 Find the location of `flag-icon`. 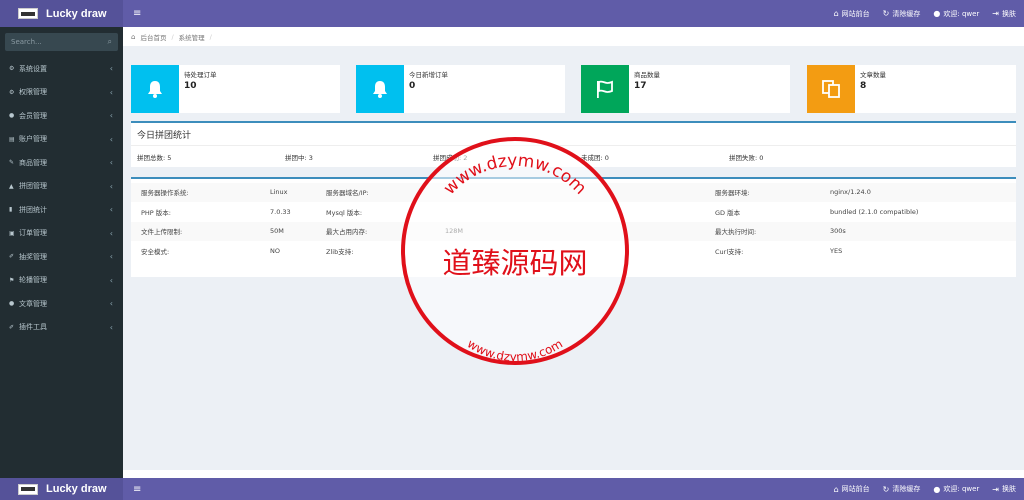

flag-icon is located at coordinates (605, 89).